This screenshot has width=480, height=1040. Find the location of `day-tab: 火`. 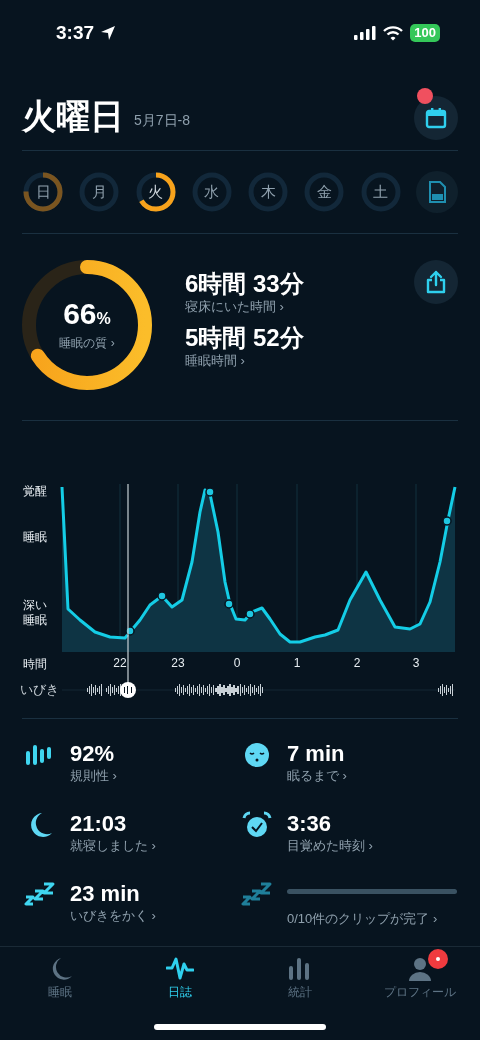

day-tab: 火 is located at coordinates (155, 192).